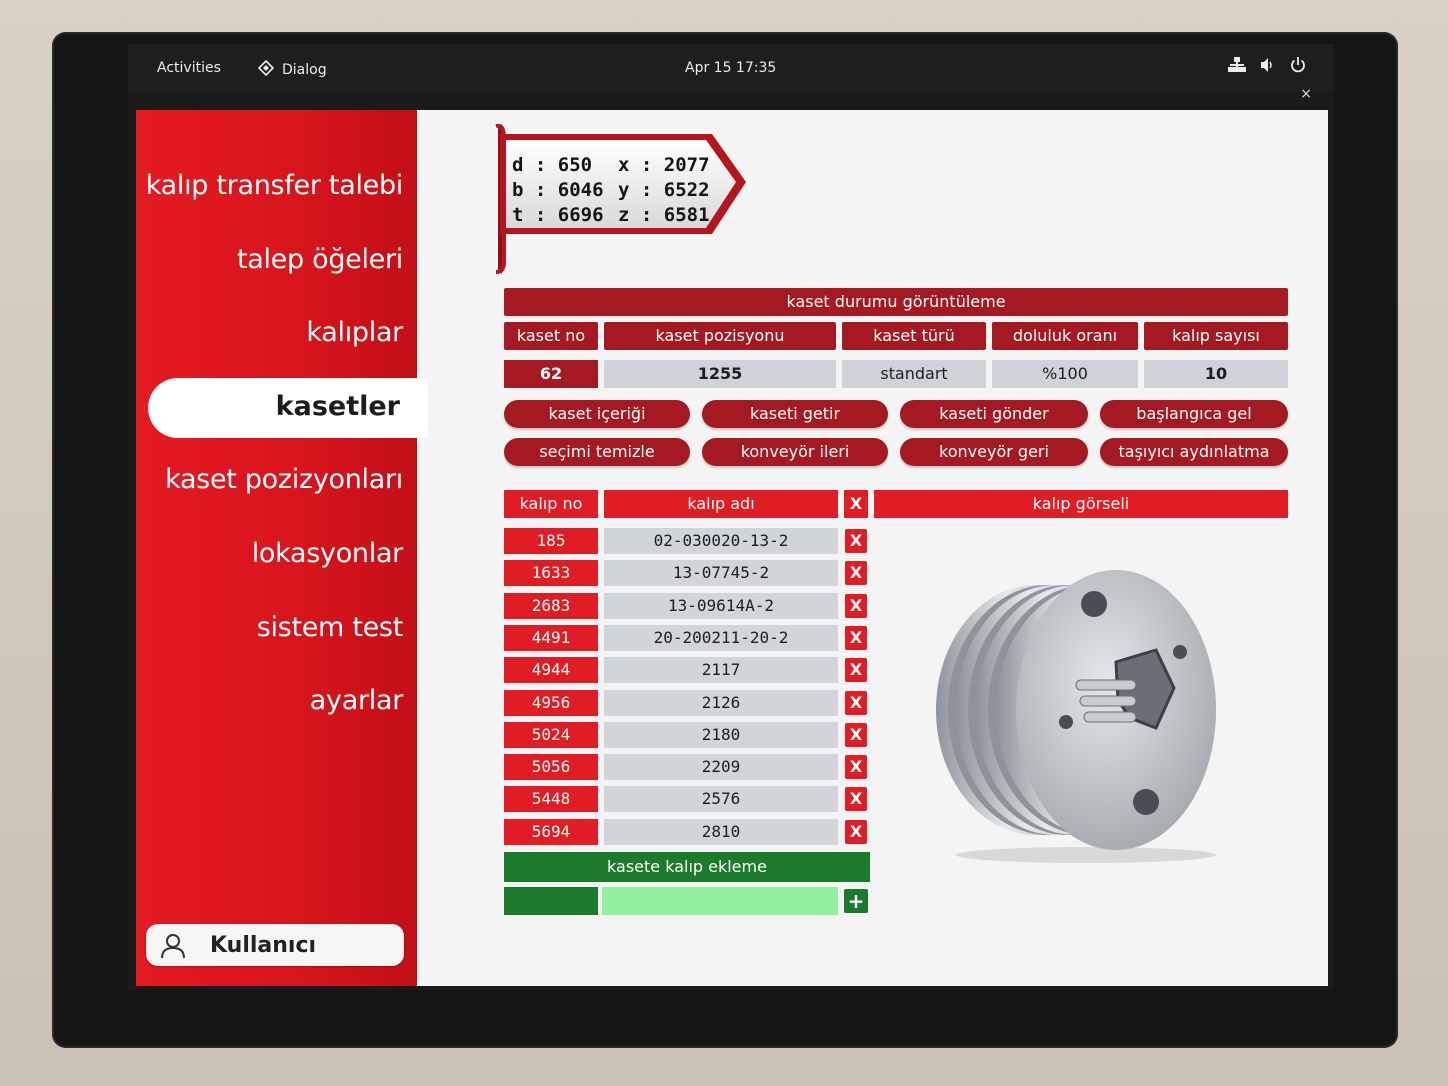  Describe the element at coordinates (1298, 65) in the screenshot. I see `power-icon` at that location.